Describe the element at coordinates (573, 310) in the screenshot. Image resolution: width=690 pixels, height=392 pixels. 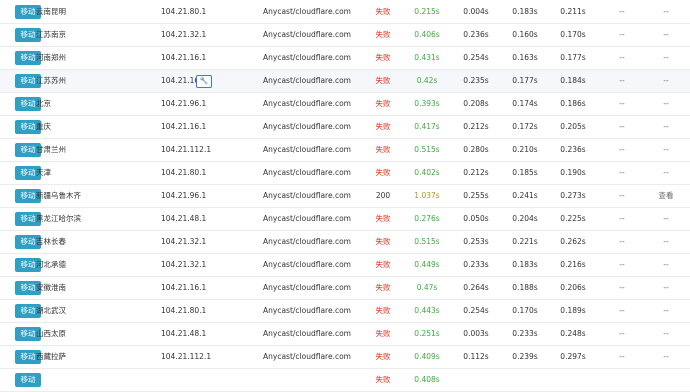
I see `download-time-cell: 0.189s` at that location.